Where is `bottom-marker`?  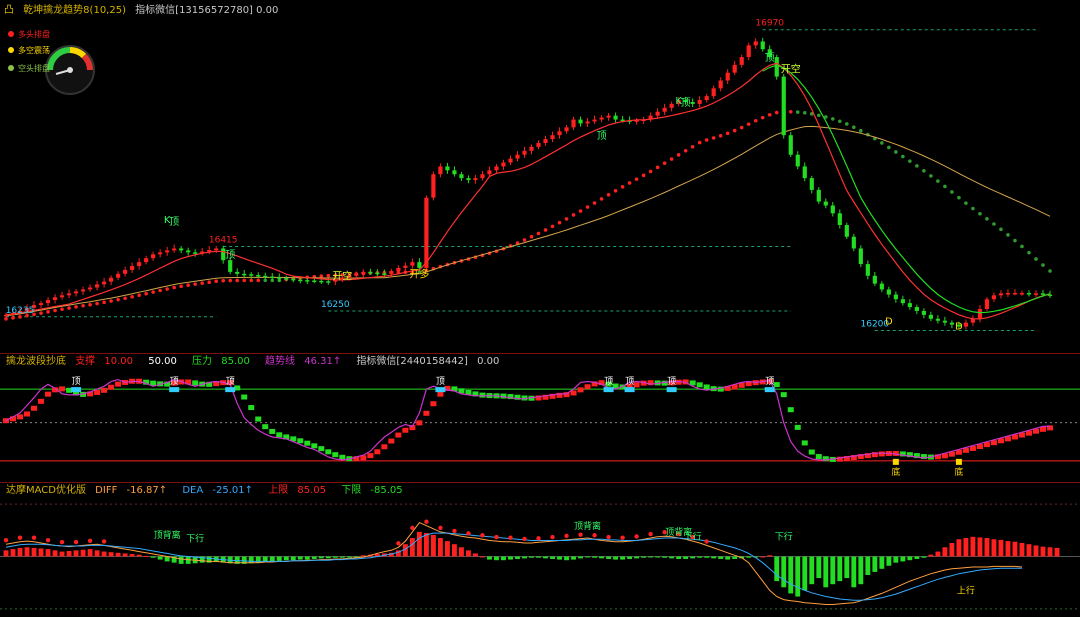 bottom-marker is located at coordinates (895, 461).